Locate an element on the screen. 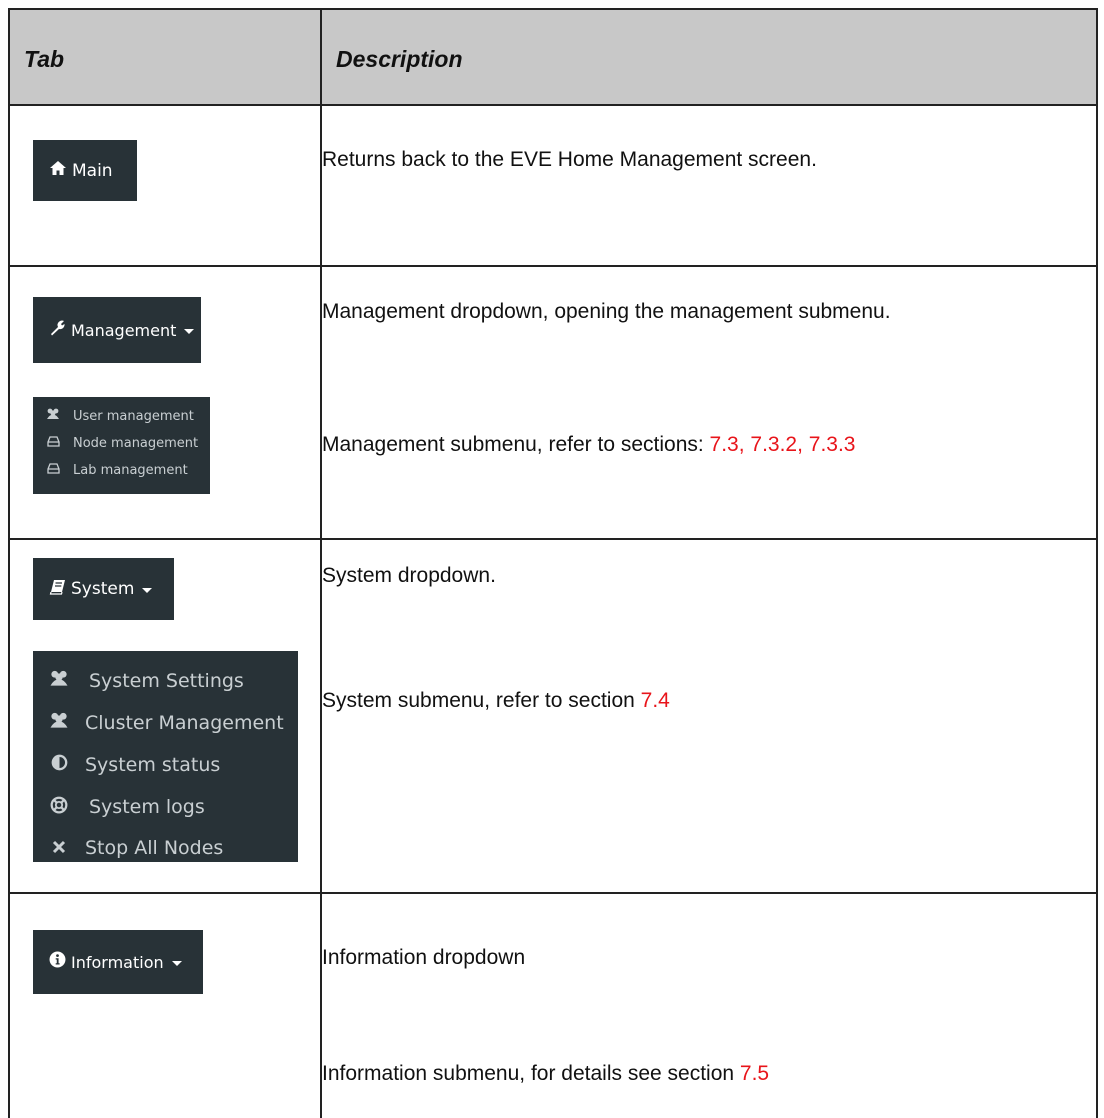 This screenshot has width=1104, height=1118. menu-item-system-settings: System Settings is located at coordinates (138, 681).